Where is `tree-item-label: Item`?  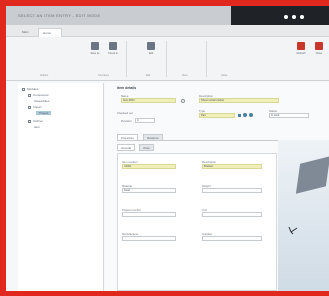
tree-item-label: Item is located at coordinates (37, 127).